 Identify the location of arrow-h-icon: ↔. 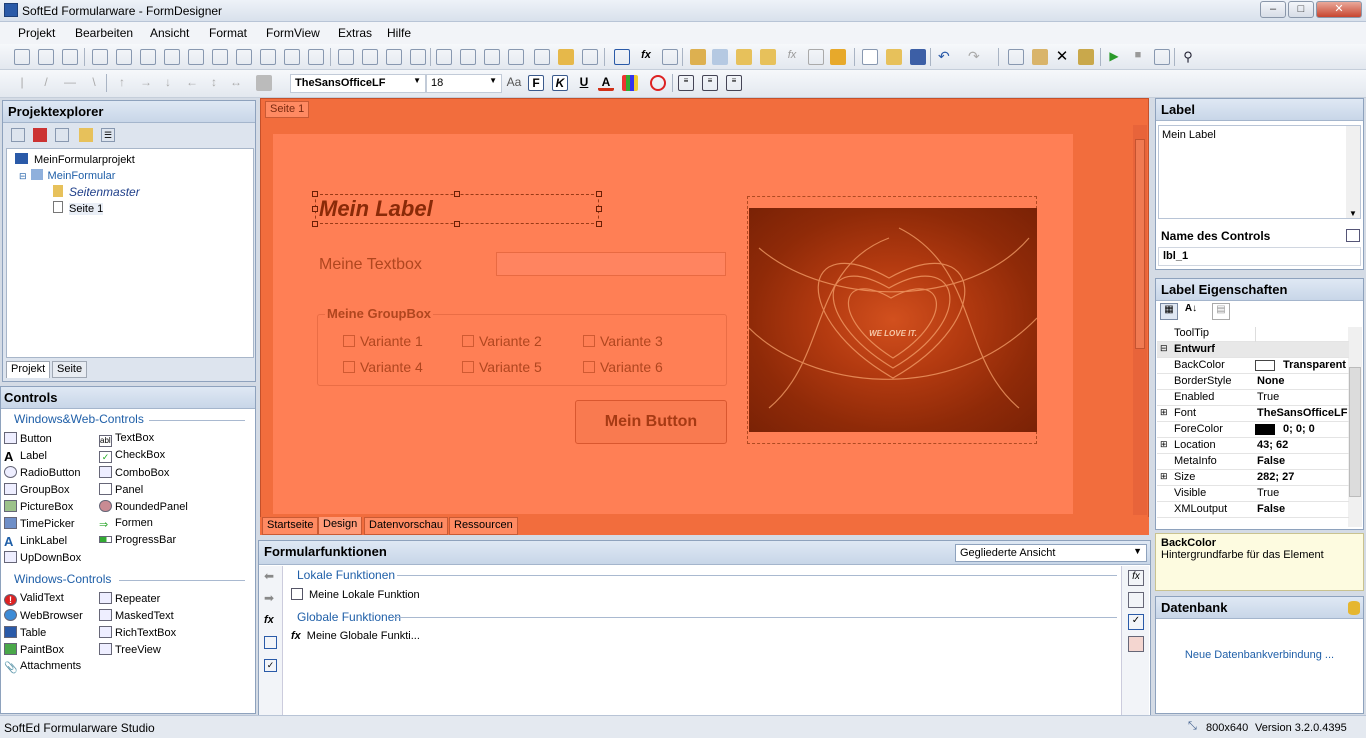
(236, 83).